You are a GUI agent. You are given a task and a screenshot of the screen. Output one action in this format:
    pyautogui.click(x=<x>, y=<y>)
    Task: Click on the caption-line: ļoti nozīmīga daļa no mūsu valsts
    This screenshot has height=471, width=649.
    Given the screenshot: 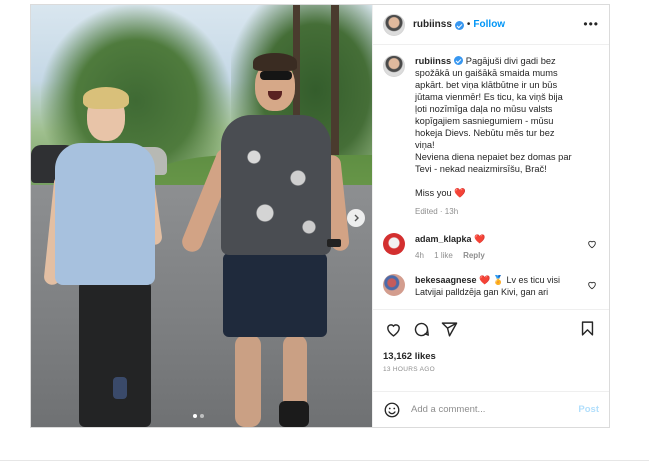 What is the action you would take?
    pyautogui.click(x=484, y=109)
    